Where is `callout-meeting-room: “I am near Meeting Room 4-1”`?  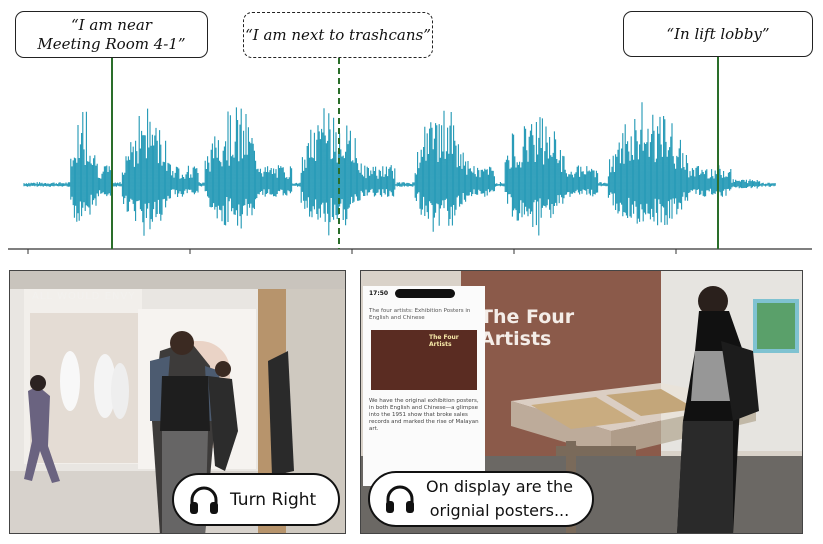
callout-meeting-room: “I am near Meeting Room 4-1” is located at coordinates (111, 34).